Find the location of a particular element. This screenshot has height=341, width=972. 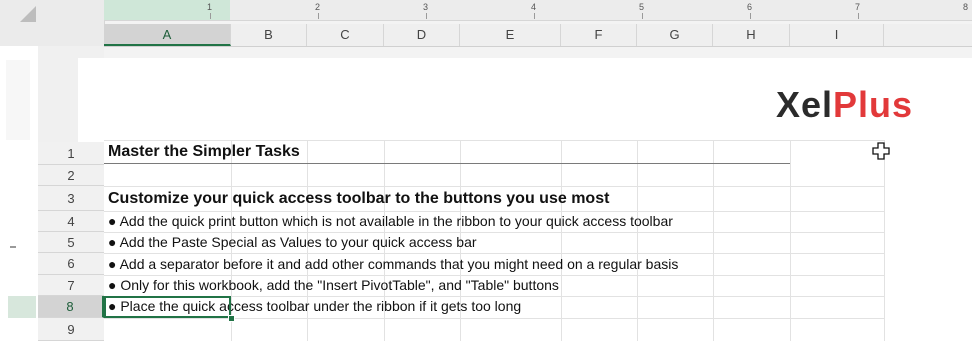

horizontal-ruler: 1 2 3 4 5 6 7 8 is located at coordinates (538, 10).